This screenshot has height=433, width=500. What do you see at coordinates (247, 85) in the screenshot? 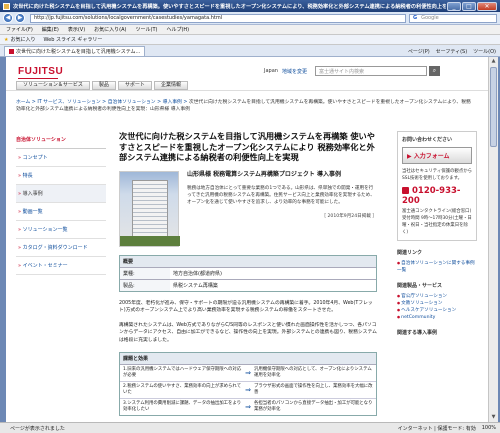
I see `global-nav: ソリューション＆サービス 製品 サポート 企業情報` at bounding box center [247, 85].